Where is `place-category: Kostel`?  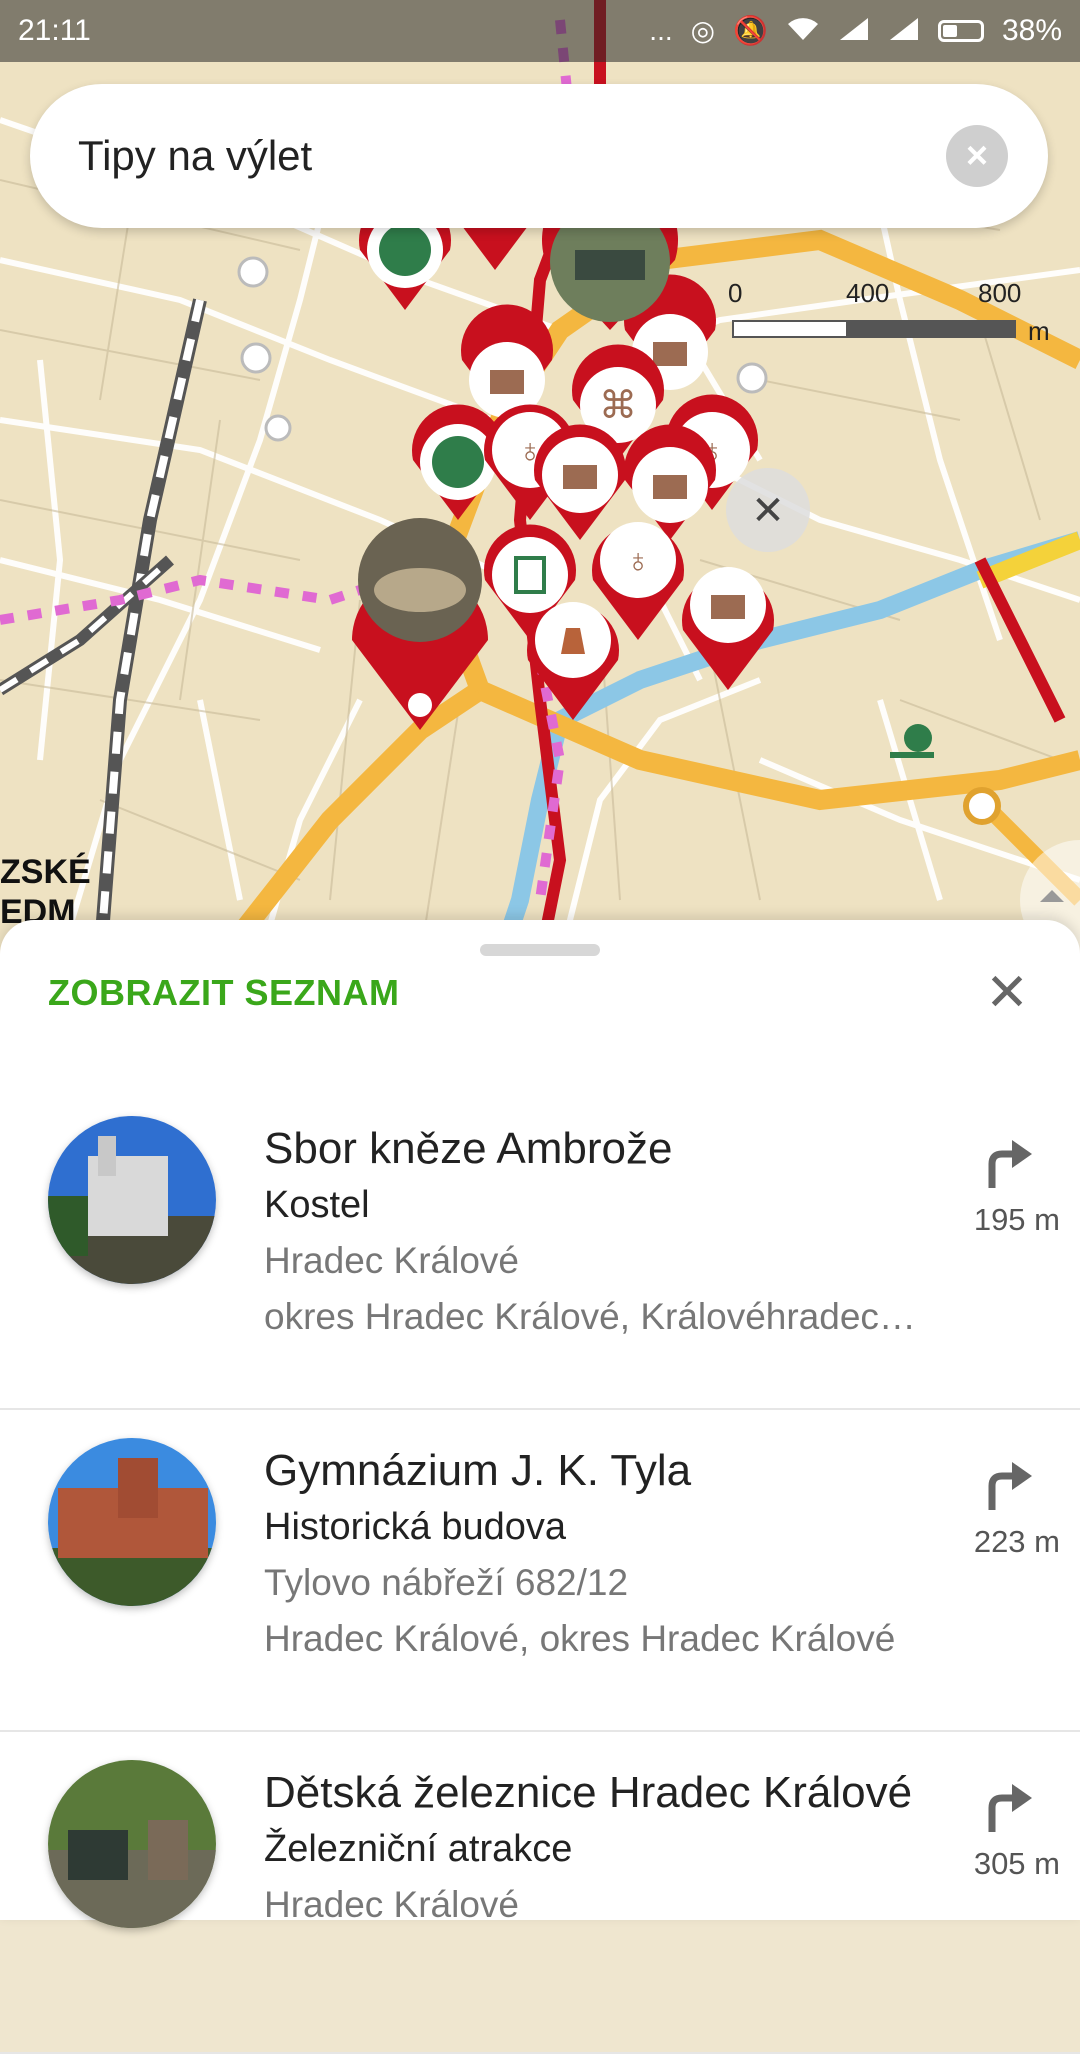
place-category: Kostel is located at coordinates (317, 1205).